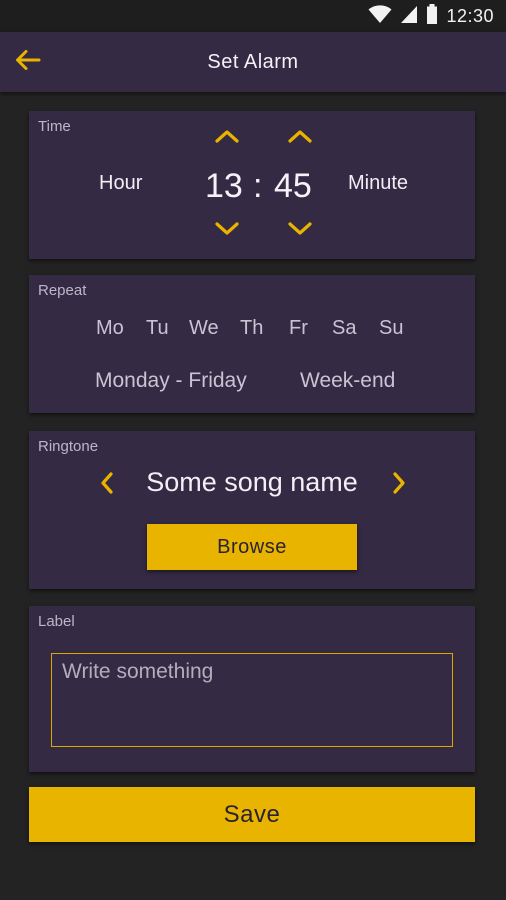 The image size is (506, 900). I want to click on day-saturday: Sa, so click(344, 328).